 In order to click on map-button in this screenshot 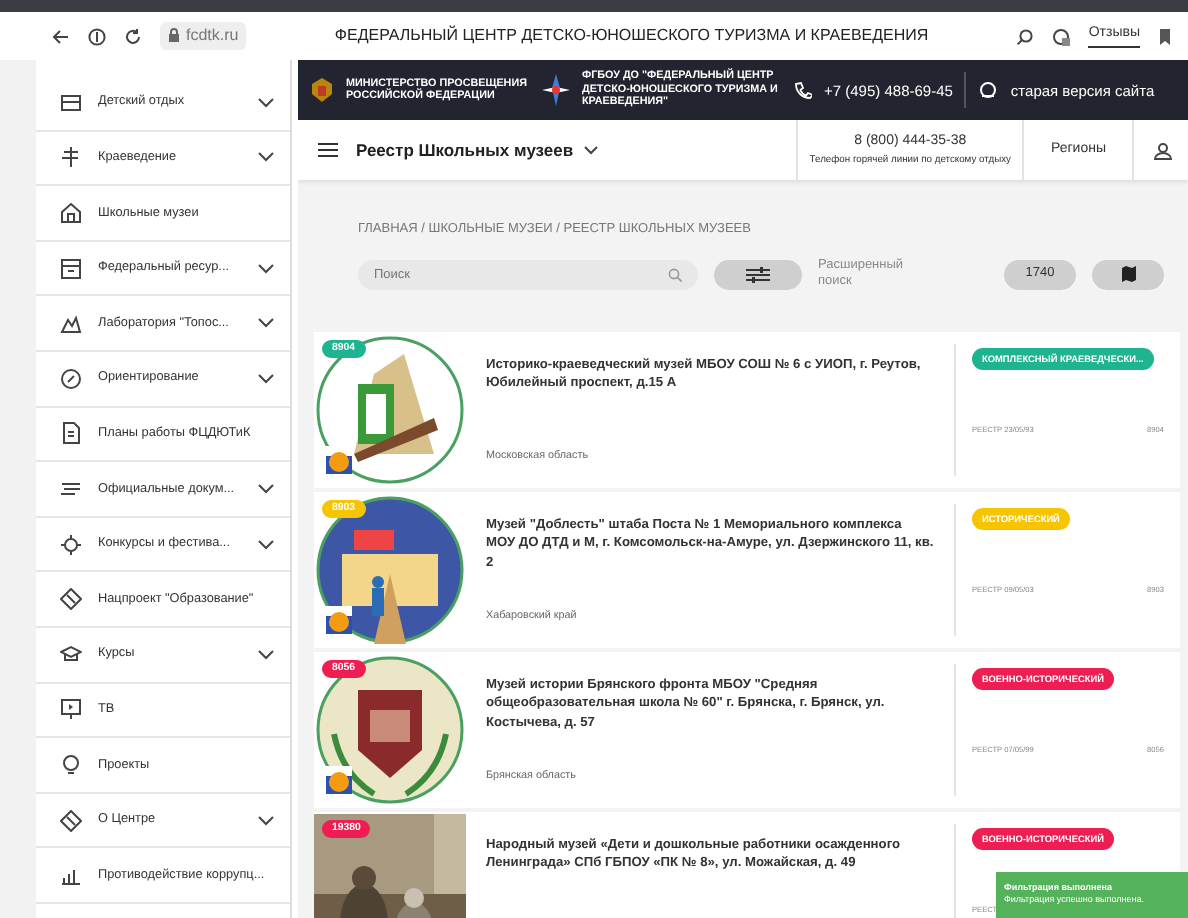, I will do `click(1128, 274)`.